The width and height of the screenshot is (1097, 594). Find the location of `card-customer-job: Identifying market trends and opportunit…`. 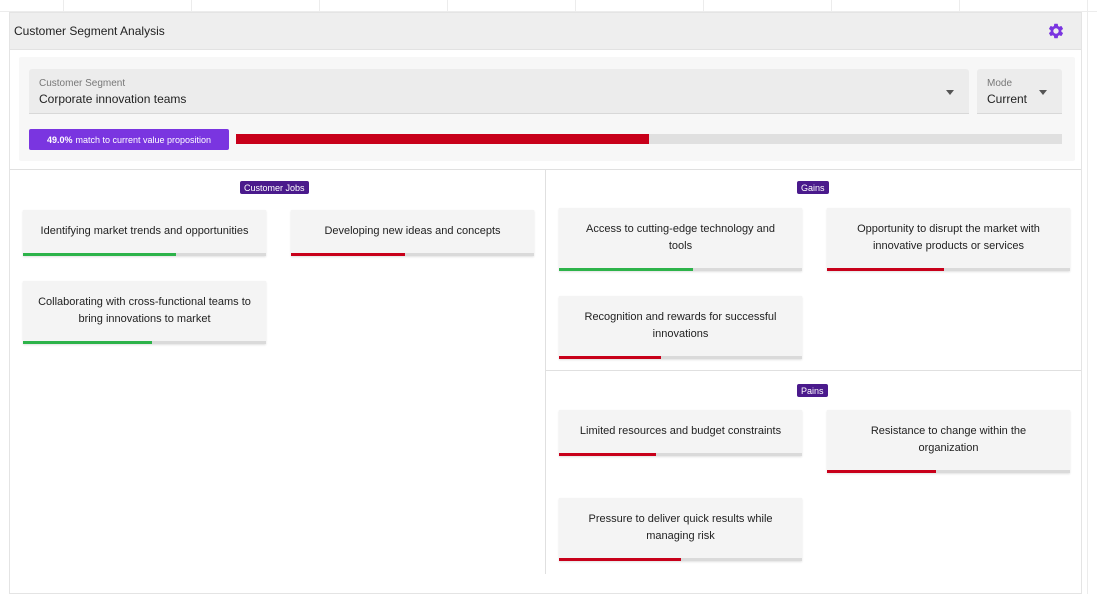

card-customer-job: Identifying market trends and opportunit… is located at coordinates (144, 233).